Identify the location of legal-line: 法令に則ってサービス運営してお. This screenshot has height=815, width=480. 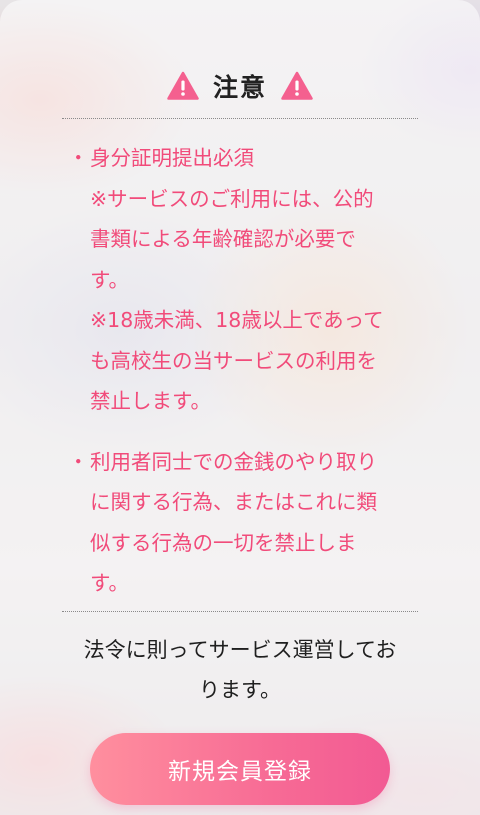
(240, 650).